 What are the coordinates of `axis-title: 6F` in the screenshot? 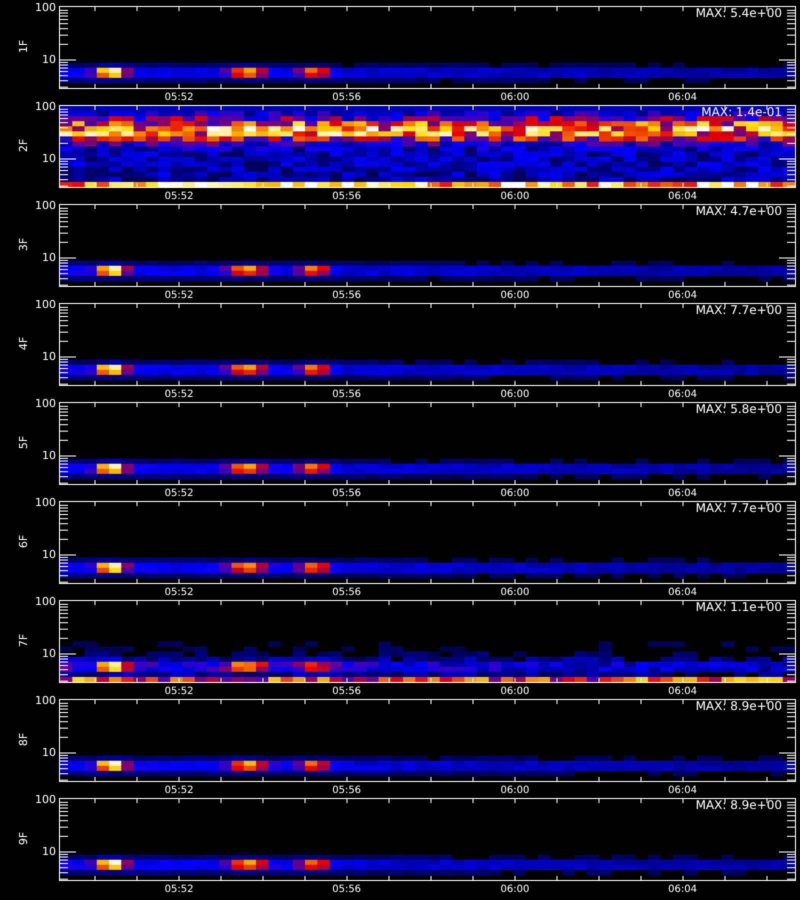 It's located at (23, 541).